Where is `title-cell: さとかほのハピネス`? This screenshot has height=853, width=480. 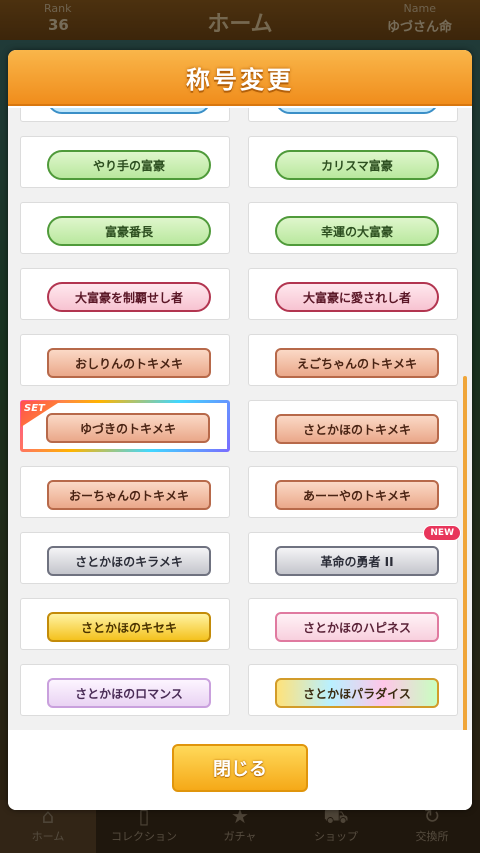 title-cell: さとかほのハピネス is located at coordinates (353, 624).